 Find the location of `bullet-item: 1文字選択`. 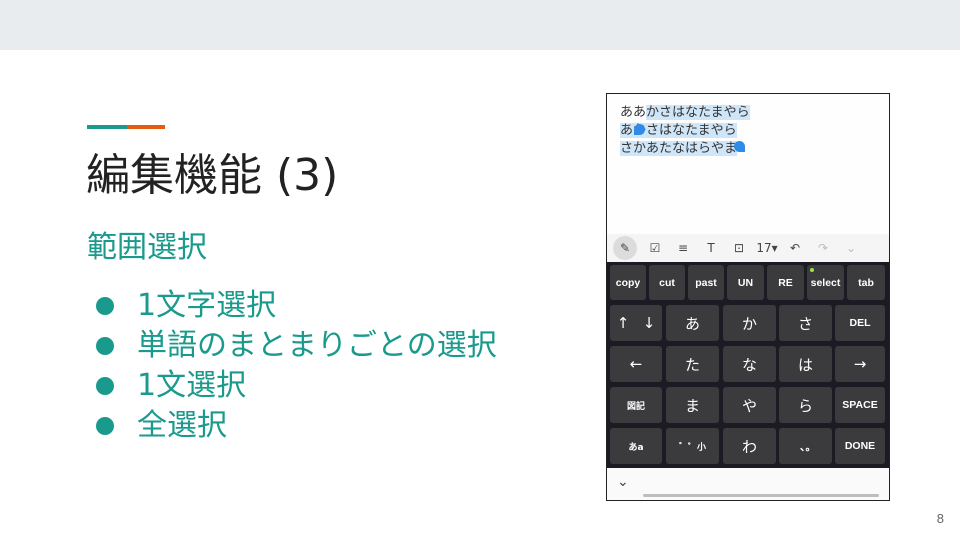

bullet-item: 1文字選択 is located at coordinates (295, 306).